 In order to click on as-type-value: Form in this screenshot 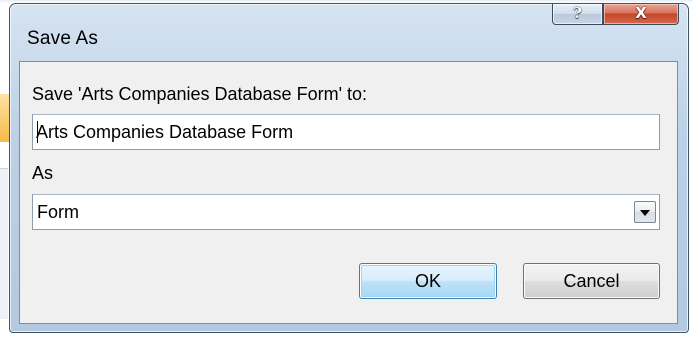, I will do `click(58, 212)`.